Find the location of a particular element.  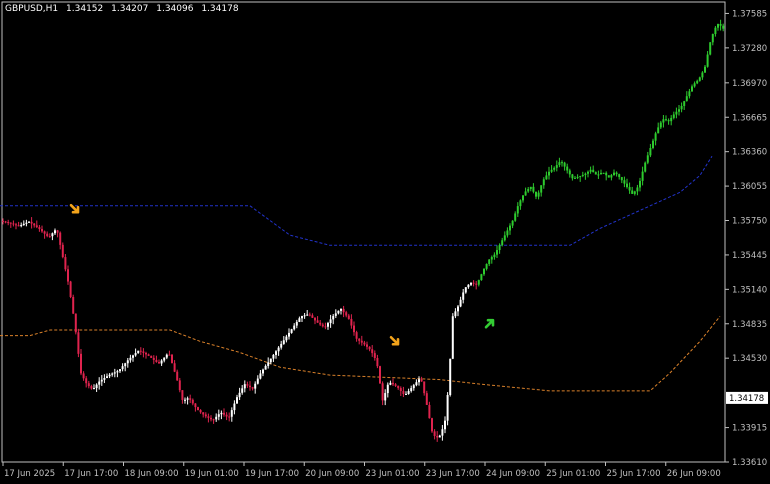

x-tick-label: 23 Jun 17:00 is located at coordinates (453, 474).